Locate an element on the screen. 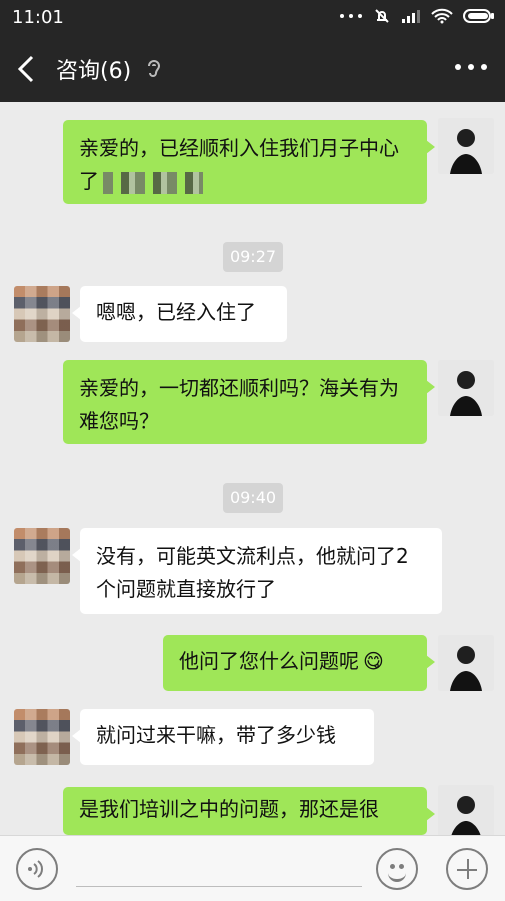 The image size is (505, 901). message-bubble-agent: 他问了您什么问题呢 😋 is located at coordinates (299, 663).